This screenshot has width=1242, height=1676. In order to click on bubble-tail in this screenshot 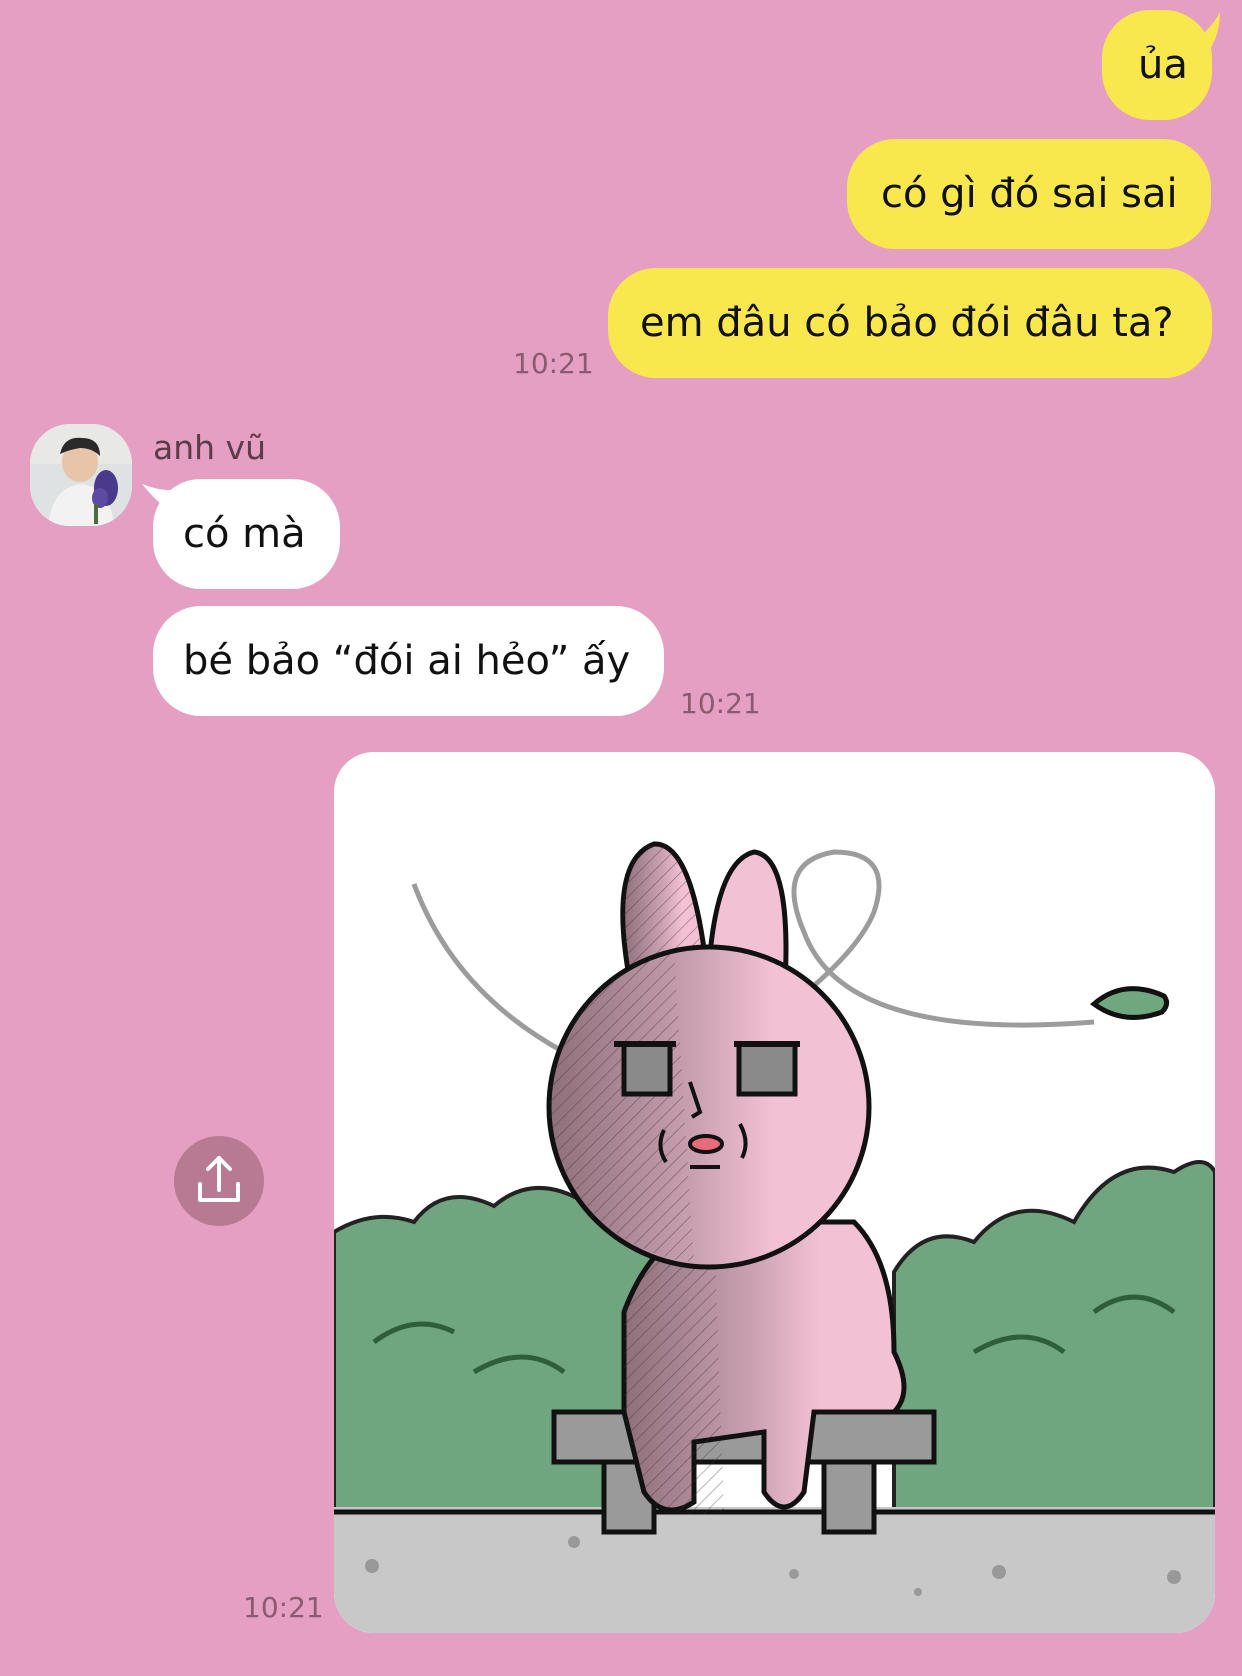, I will do `click(1200, 37)`.